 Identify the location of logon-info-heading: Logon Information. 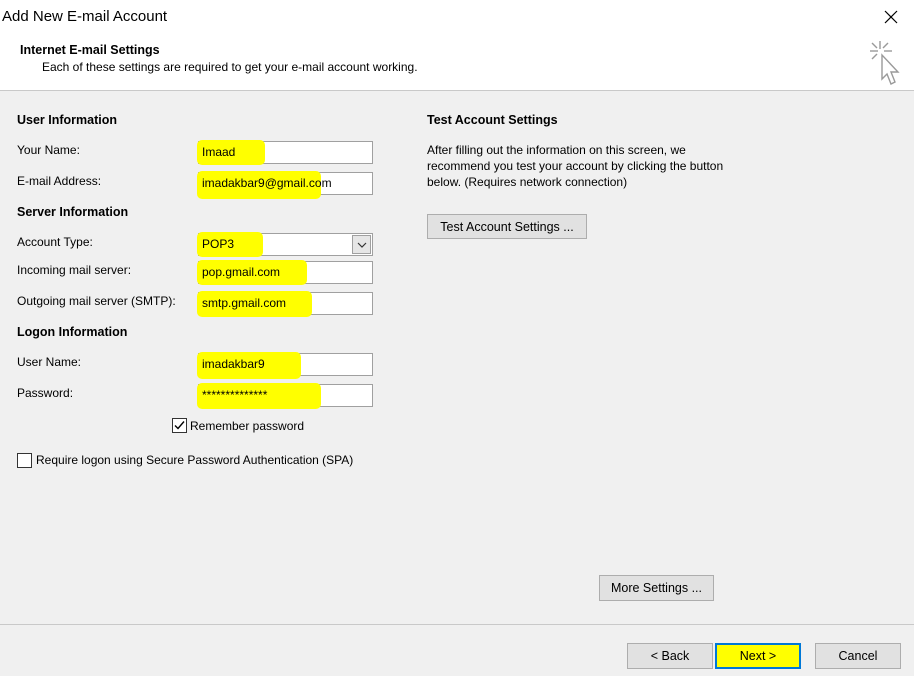
(72, 332).